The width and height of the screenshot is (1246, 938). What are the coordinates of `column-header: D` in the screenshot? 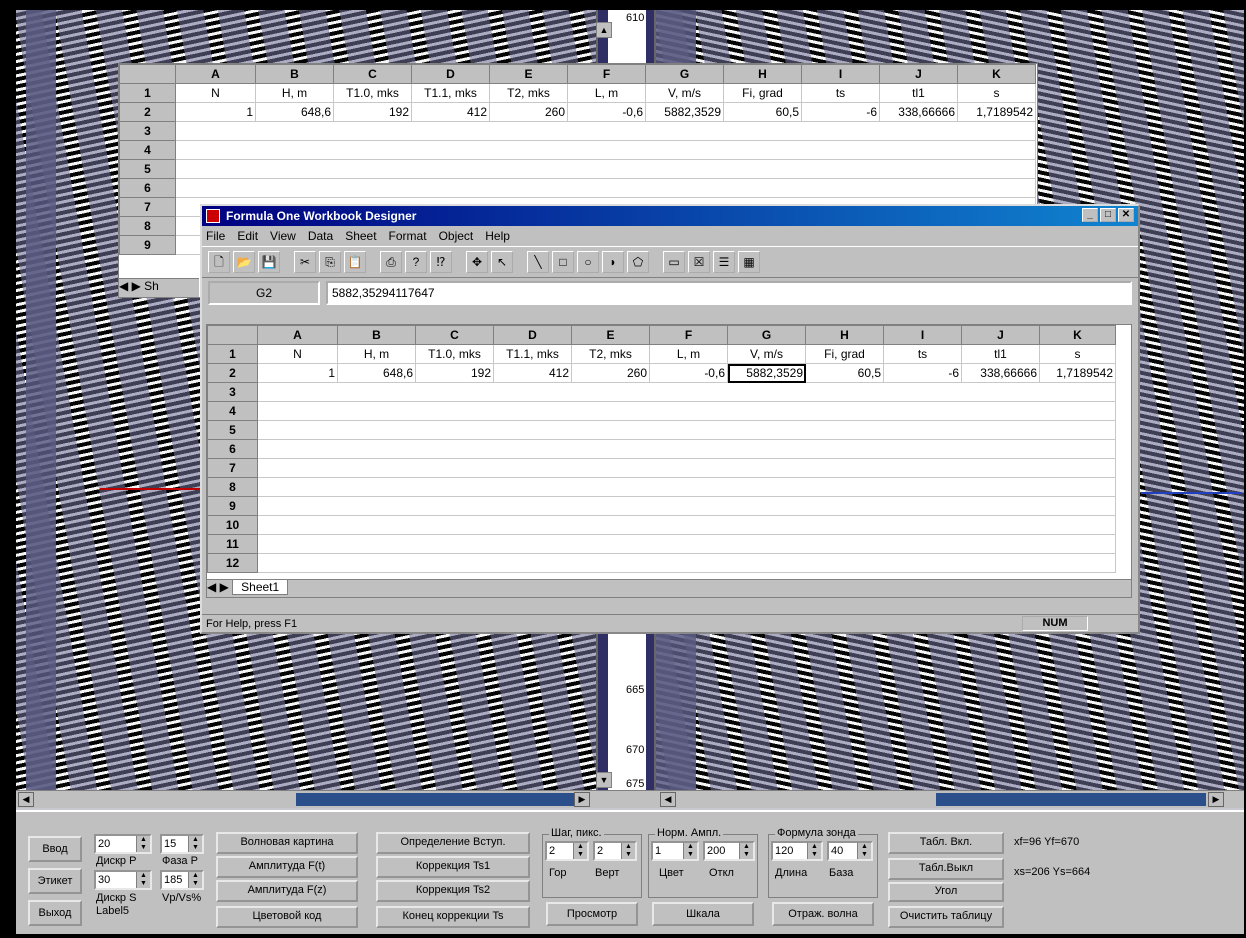 It's located at (532, 335).